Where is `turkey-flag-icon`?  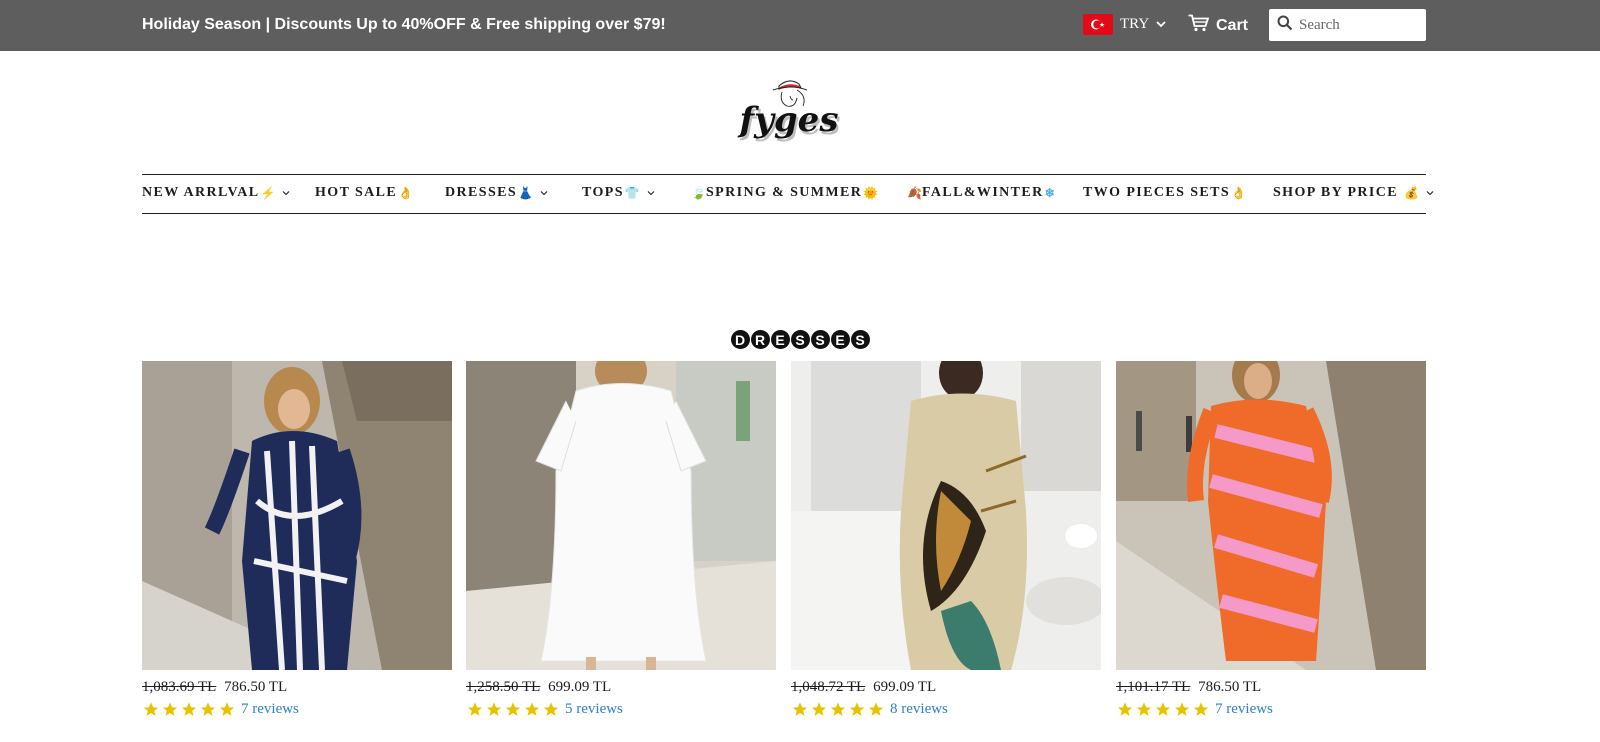 turkey-flag-icon is located at coordinates (1098, 24).